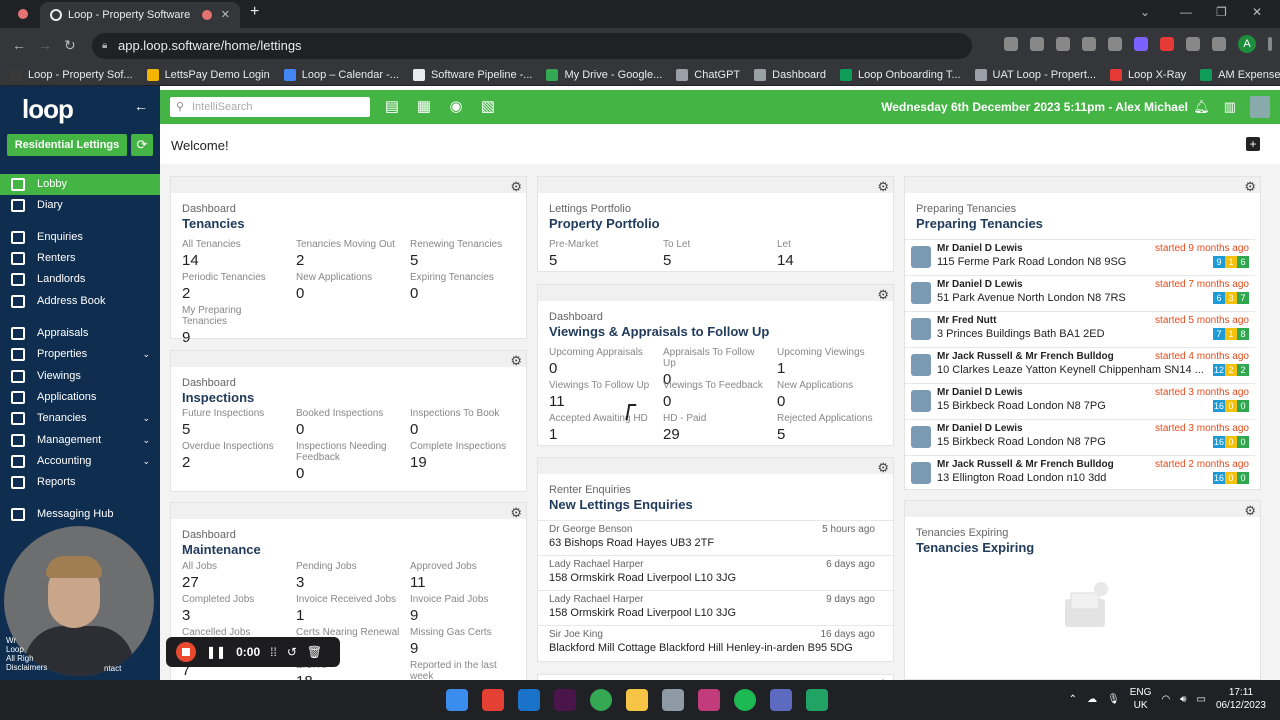 The width and height of the screenshot is (1280, 720). What do you see at coordinates (80, 397) in the screenshot?
I see `sidebar-item-applications: Applications` at bounding box center [80, 397].